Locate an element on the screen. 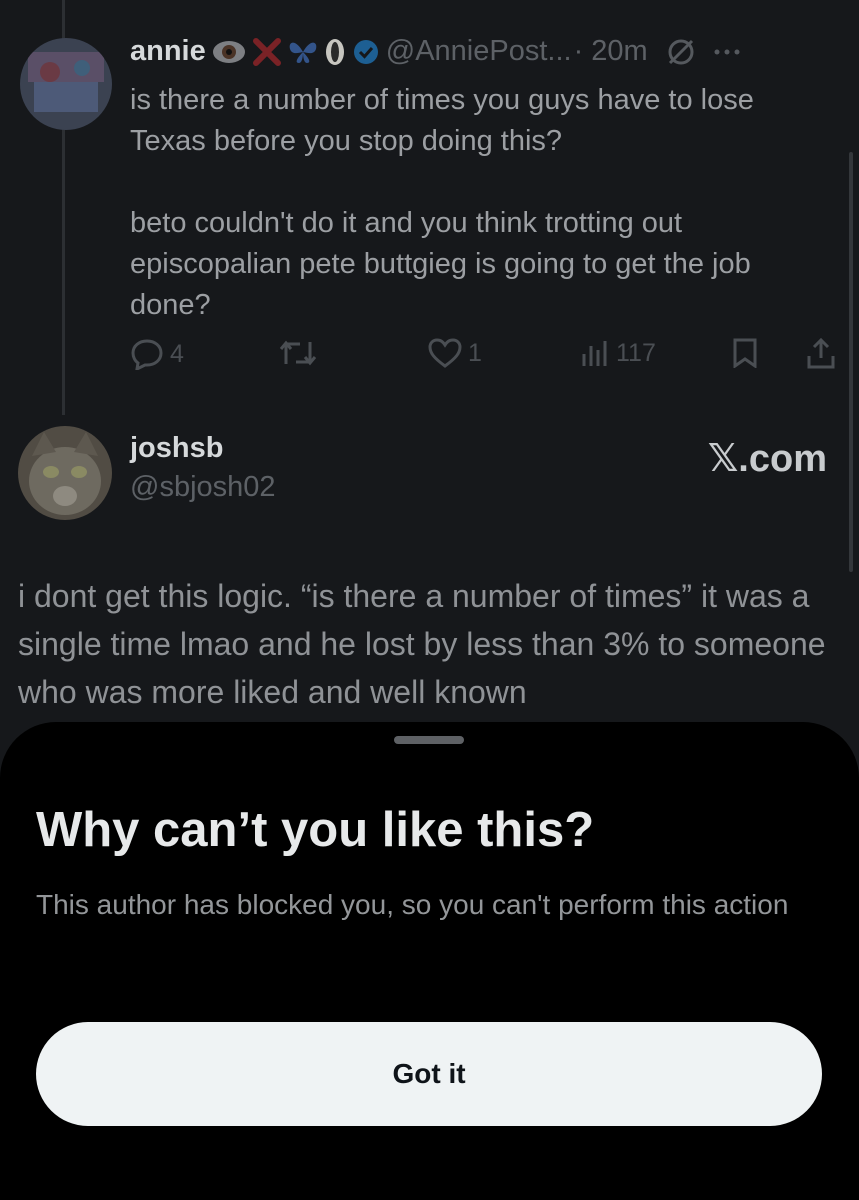 This screenshot has width=859, height=1200. cross-mark-emoji-icon is located at coordinates (267, 52).